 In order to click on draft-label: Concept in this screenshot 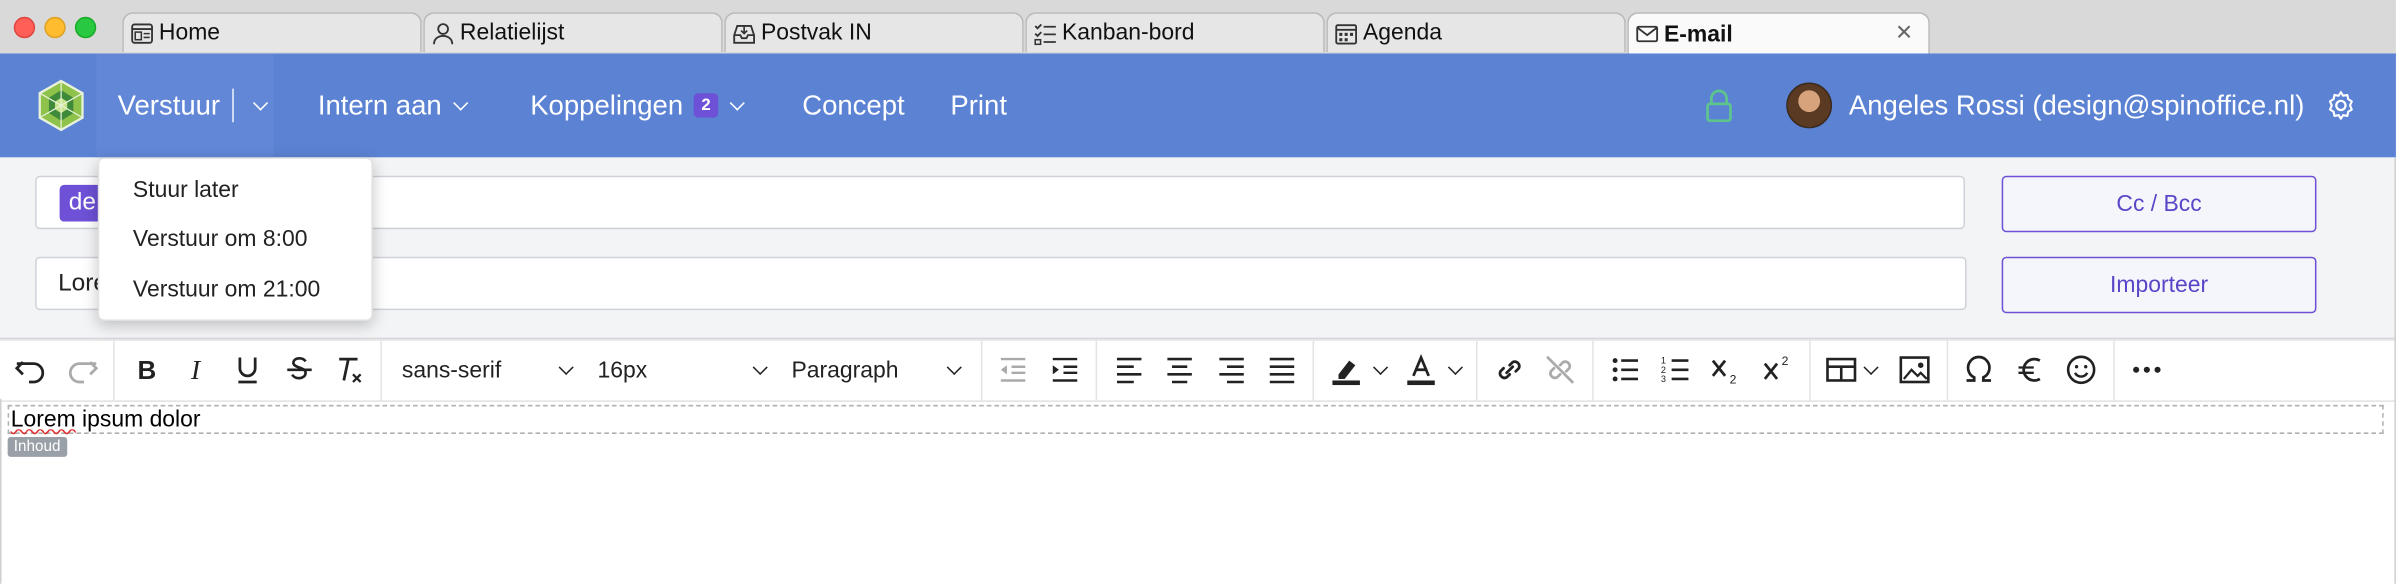, I will do `click(853, 104)`.